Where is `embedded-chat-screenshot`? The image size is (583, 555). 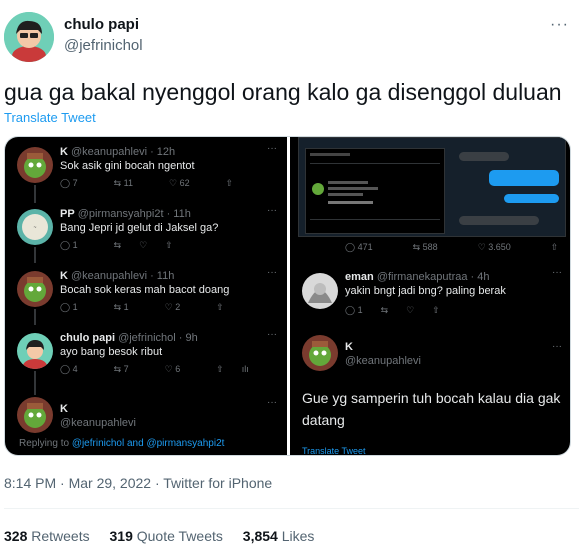 embedded-chat-screenshot is located at coordinates (432, 187).